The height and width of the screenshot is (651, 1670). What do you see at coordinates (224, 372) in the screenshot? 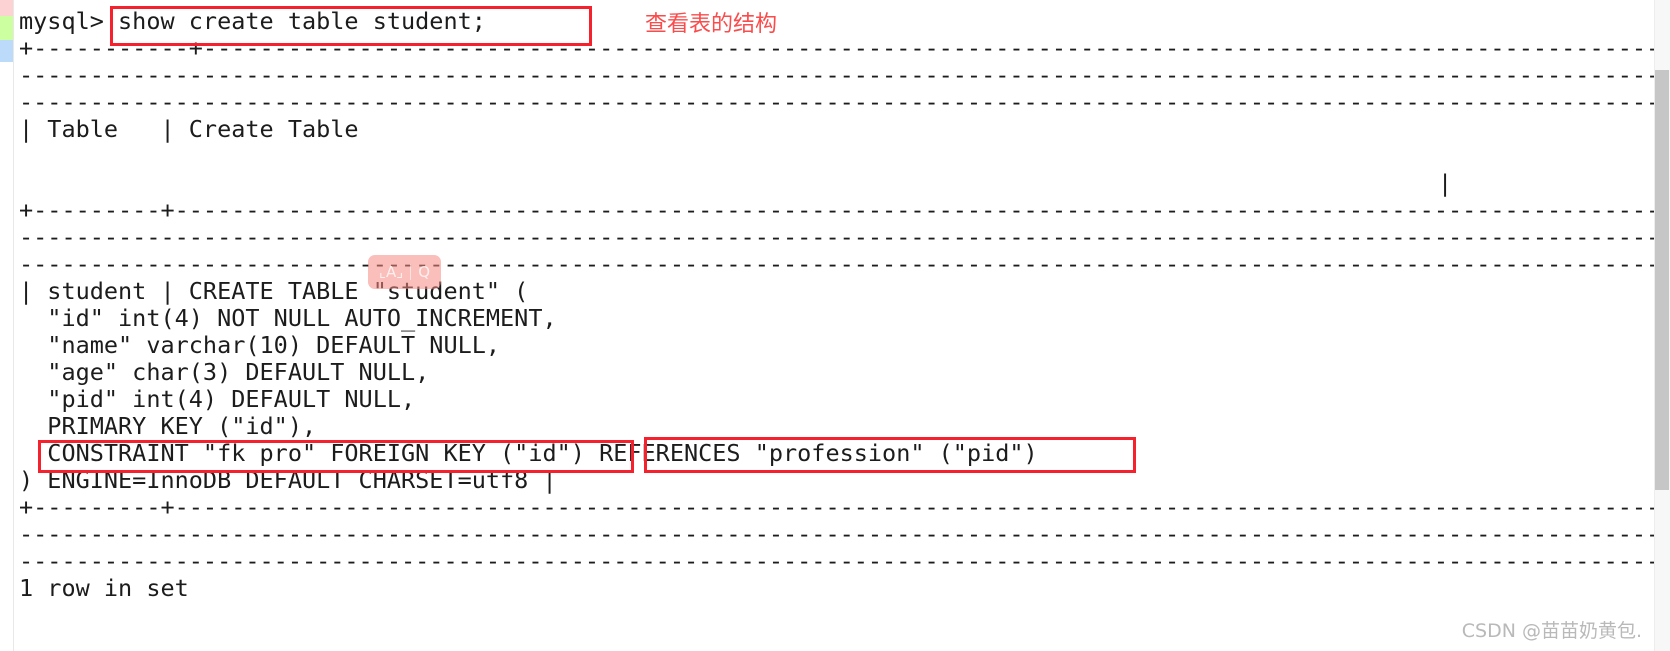
I see `terminal-line: "age" char(3) DEFAULT NULL,` at bounding box center [224, 372].